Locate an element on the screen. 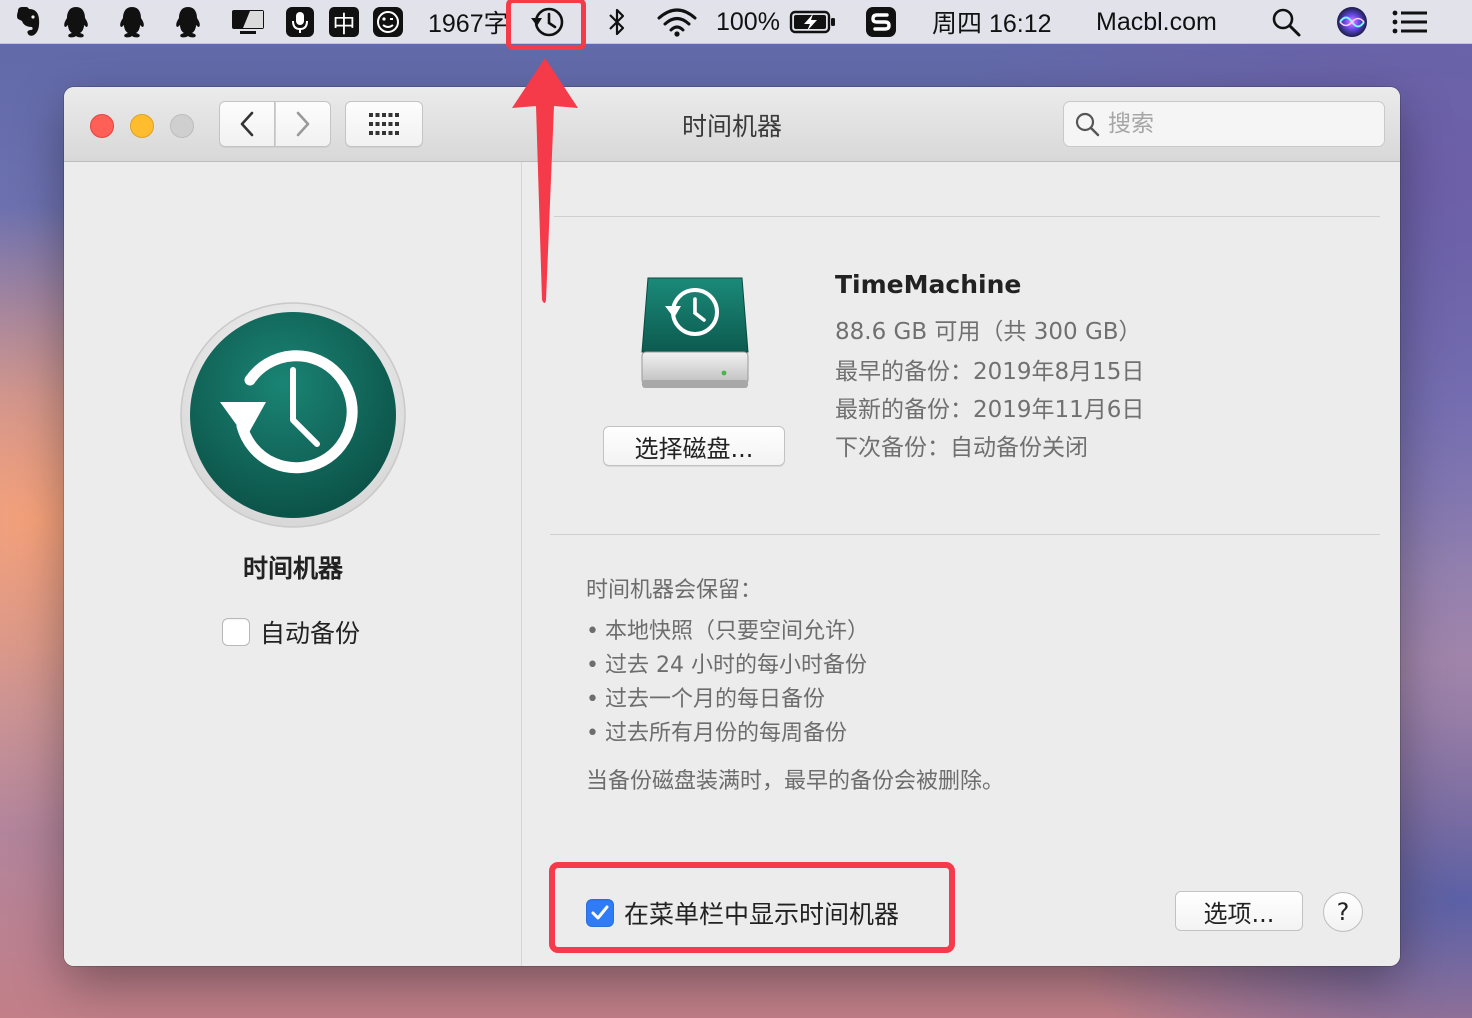  input-method-label: 中 is located at coordinates (344, 22).